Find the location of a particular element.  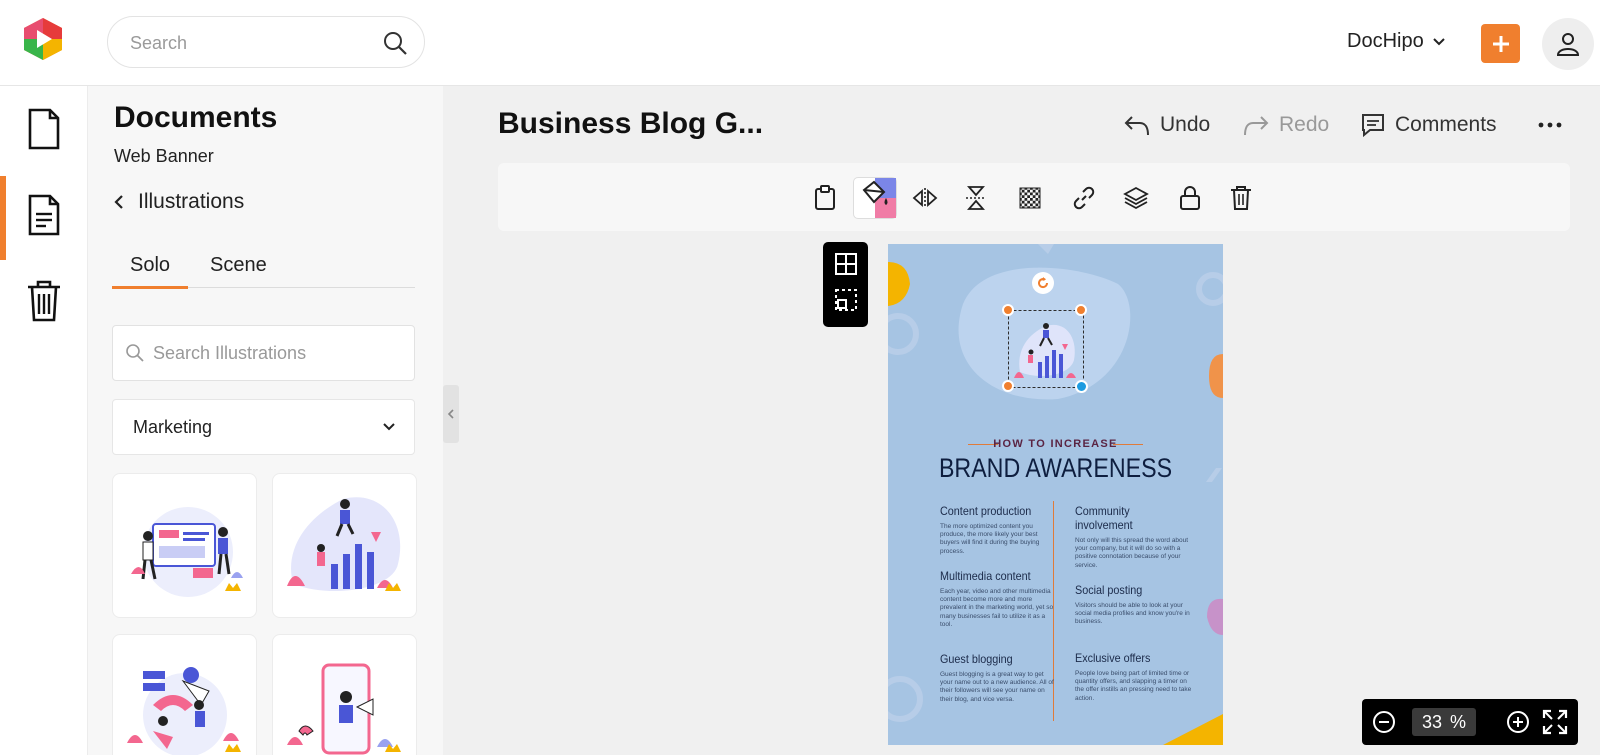

back-label: Illustrations is located at coordinates (191, 201).